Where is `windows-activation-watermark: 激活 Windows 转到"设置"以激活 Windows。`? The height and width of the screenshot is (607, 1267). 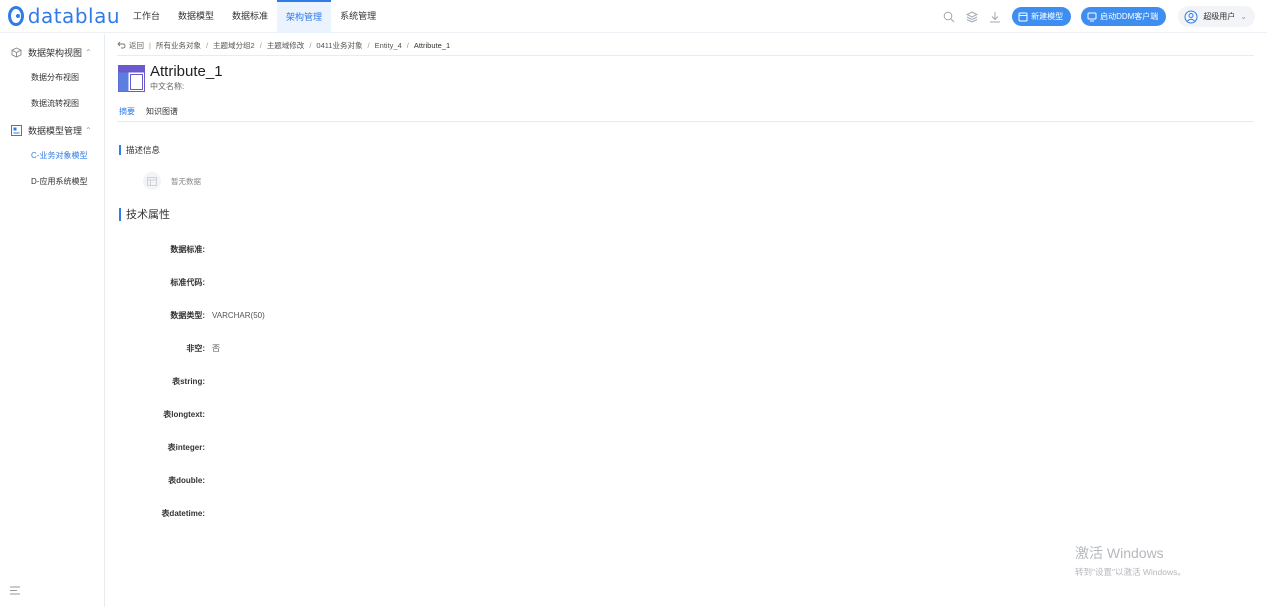 windows-activation-watermark: 激活 Windows 转到"设置"以激活 Windows。 is located at coordinates (1130, 560).